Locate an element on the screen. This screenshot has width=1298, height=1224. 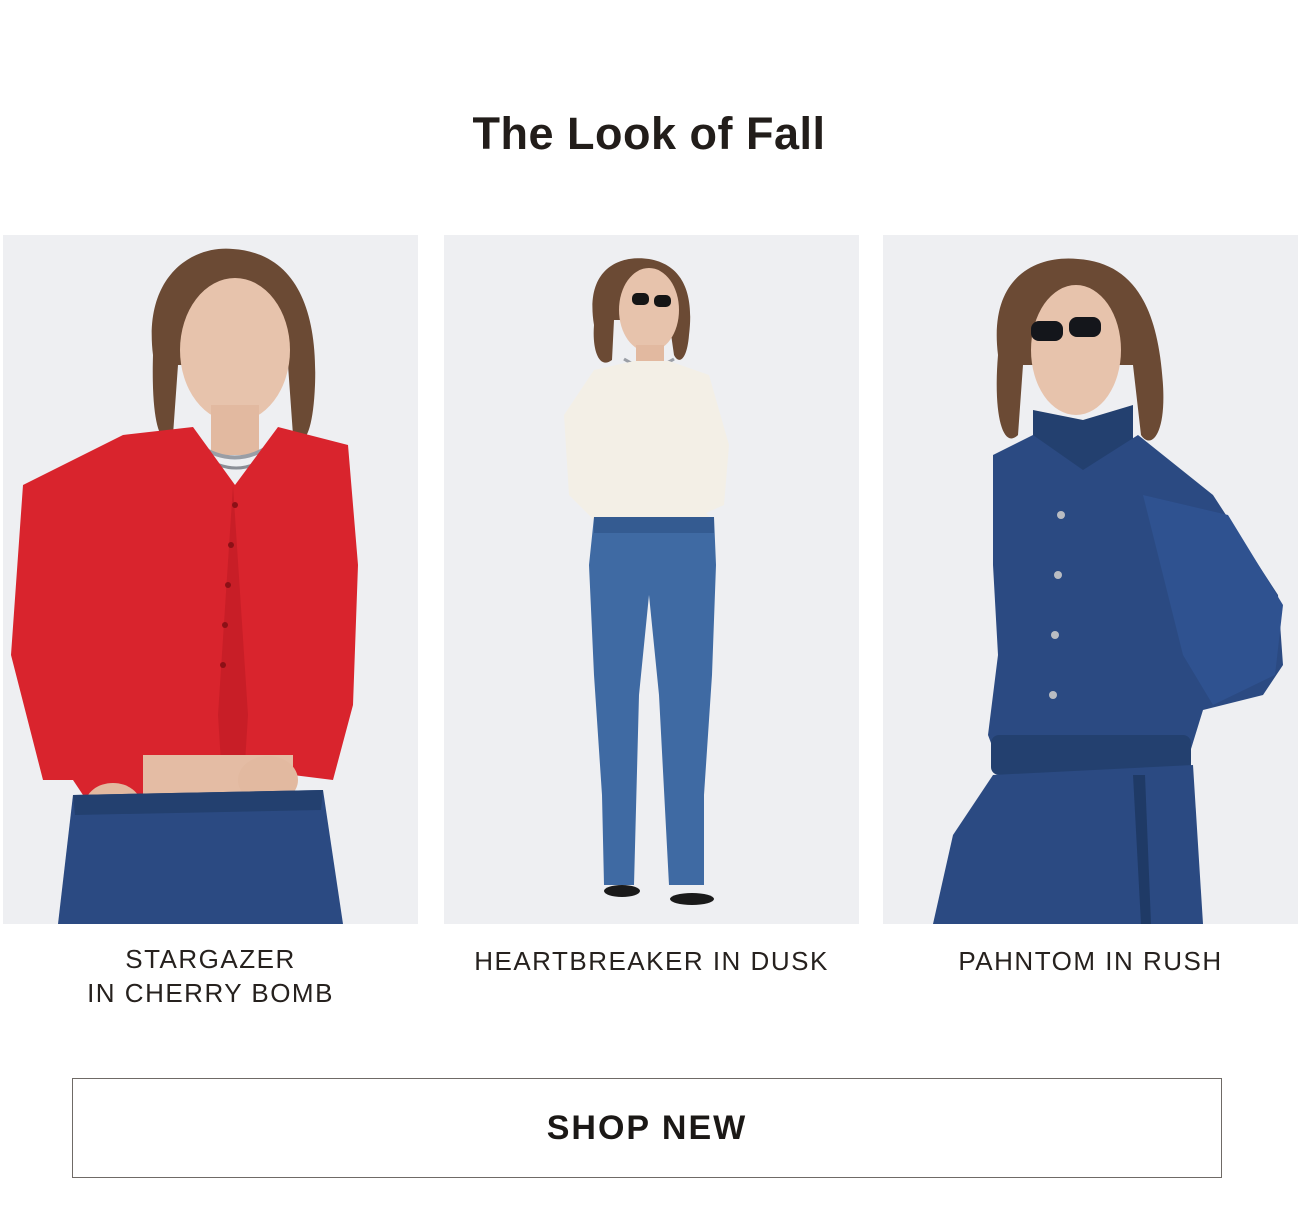
product-name-line1: PAHNTOM IN RUSH is located at coordinates (1090, 961).